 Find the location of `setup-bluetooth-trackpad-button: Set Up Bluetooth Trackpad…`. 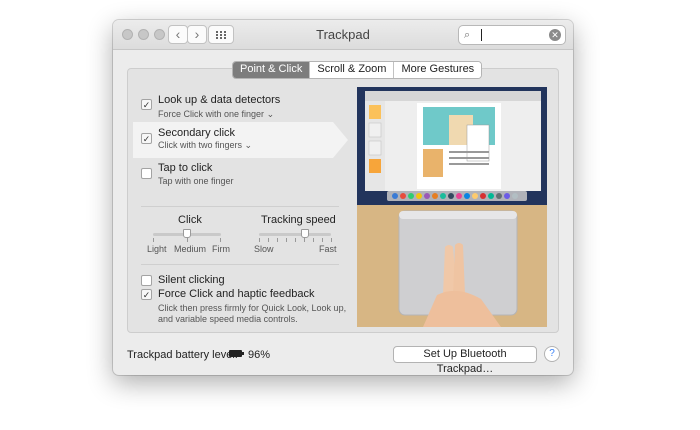

setup-bluetooth-trackpad-button: Set Up Bluetooth Trackpad… is located at coordinates (465, 360).